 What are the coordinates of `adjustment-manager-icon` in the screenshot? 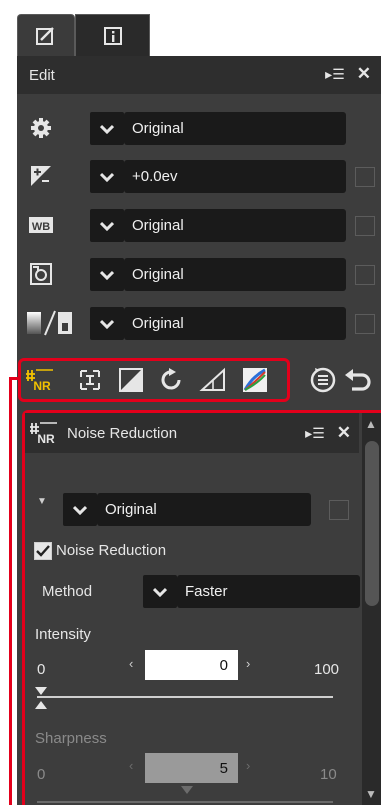 It's located at (323, 380).